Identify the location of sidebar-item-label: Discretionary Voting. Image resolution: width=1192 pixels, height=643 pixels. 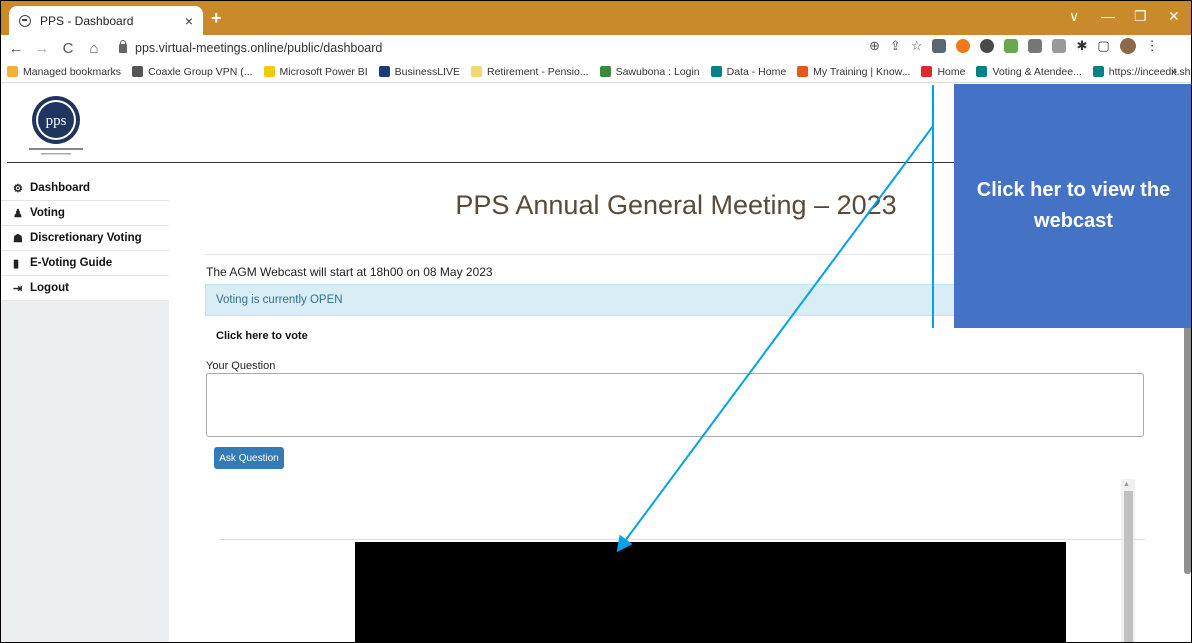
(86, 238).